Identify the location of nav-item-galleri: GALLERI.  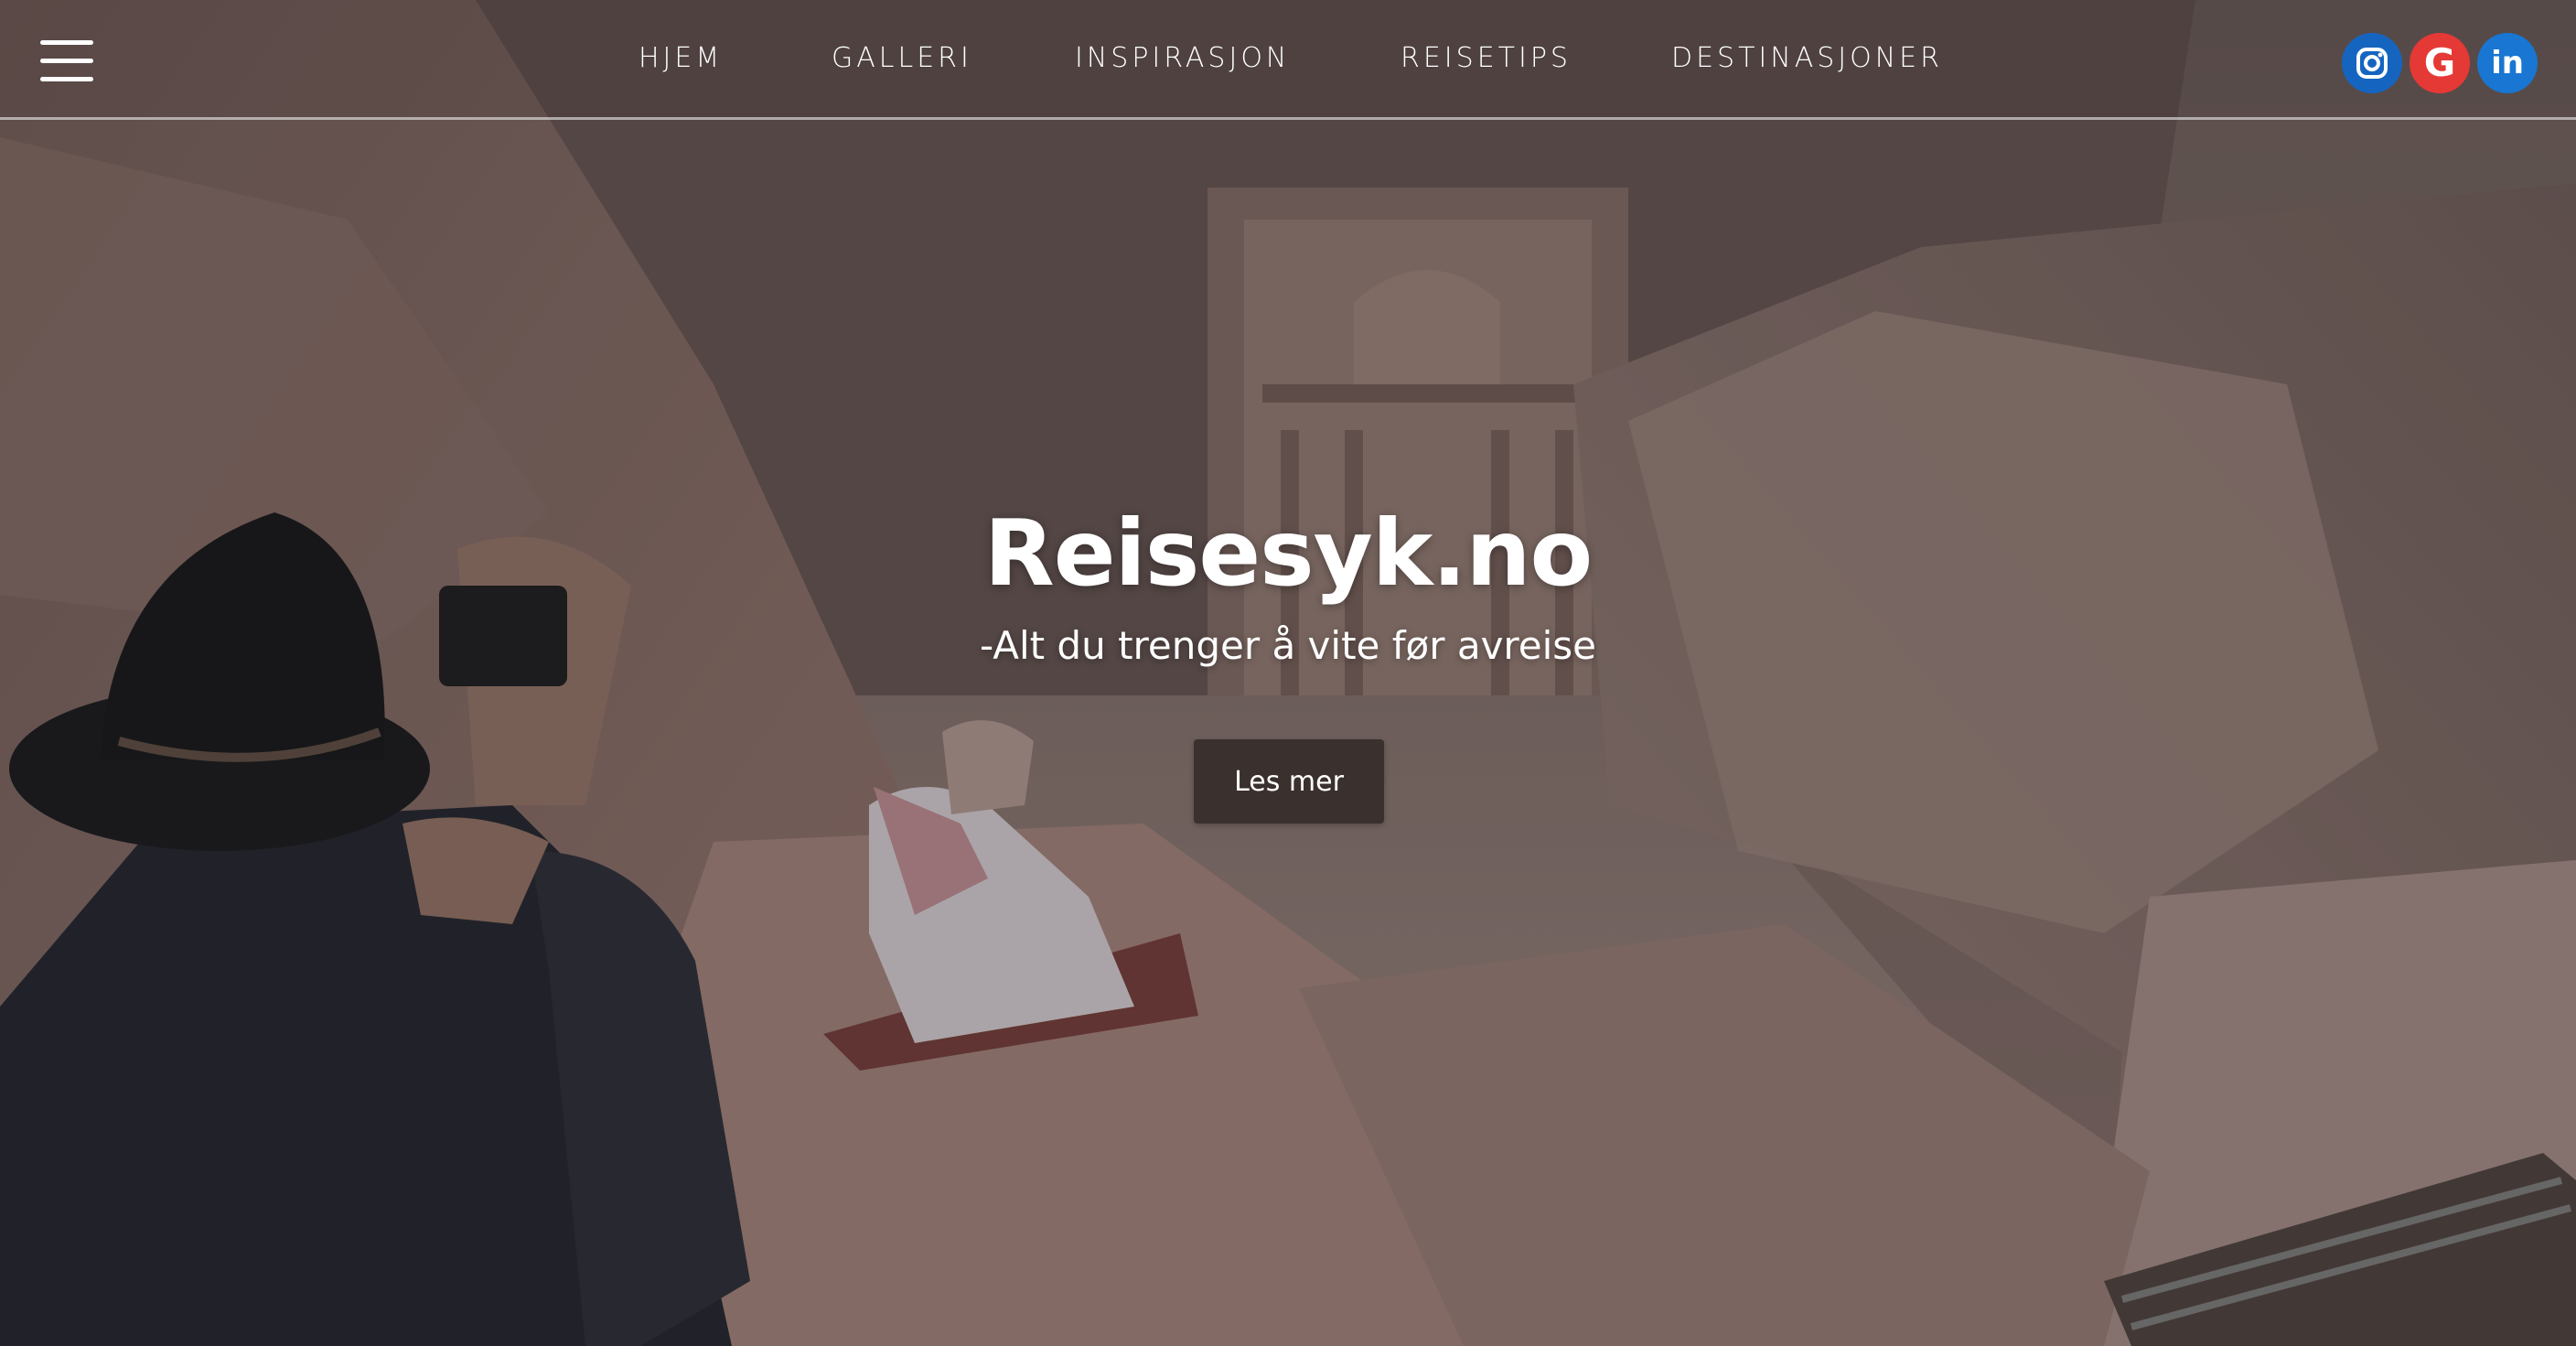
(902, 58).